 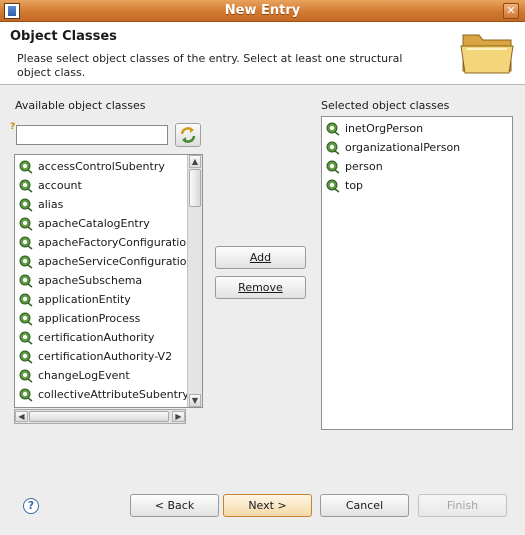 What do you see at coordinates (21, 416) in the screenshot?
I see `scroll-left-arrow: ◀` at bounding box center [21, 416].